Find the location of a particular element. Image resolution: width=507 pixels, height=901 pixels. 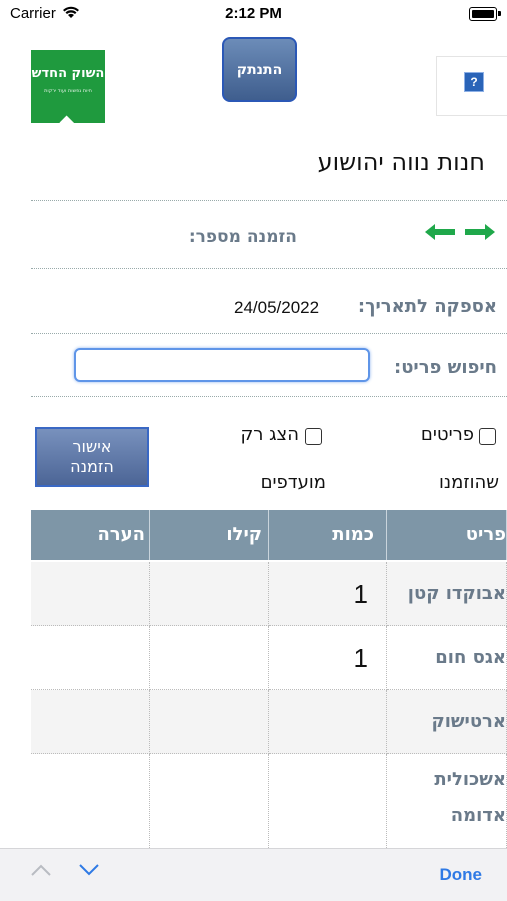

search-input is located at coordinates (222, 365).